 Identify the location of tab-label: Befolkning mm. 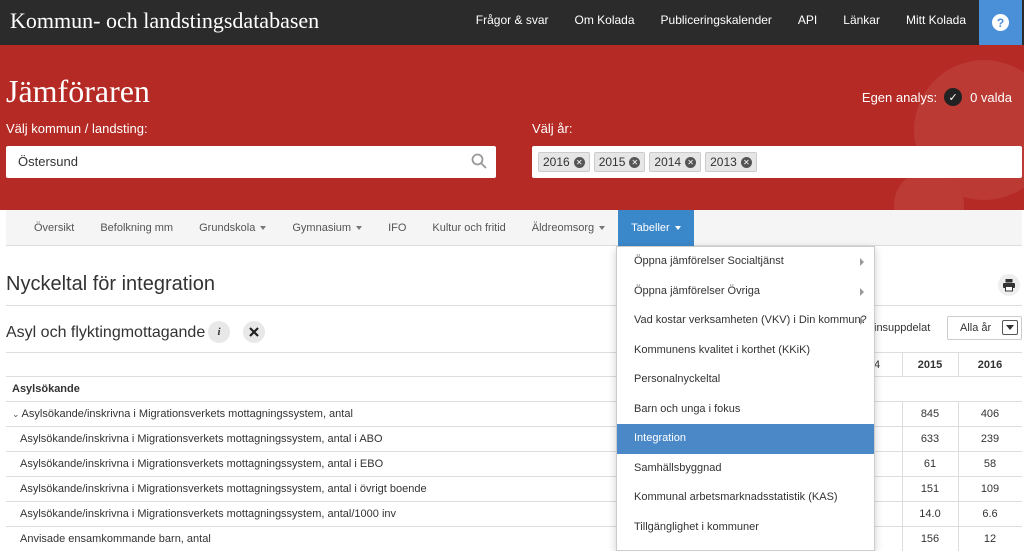
(137, 228).